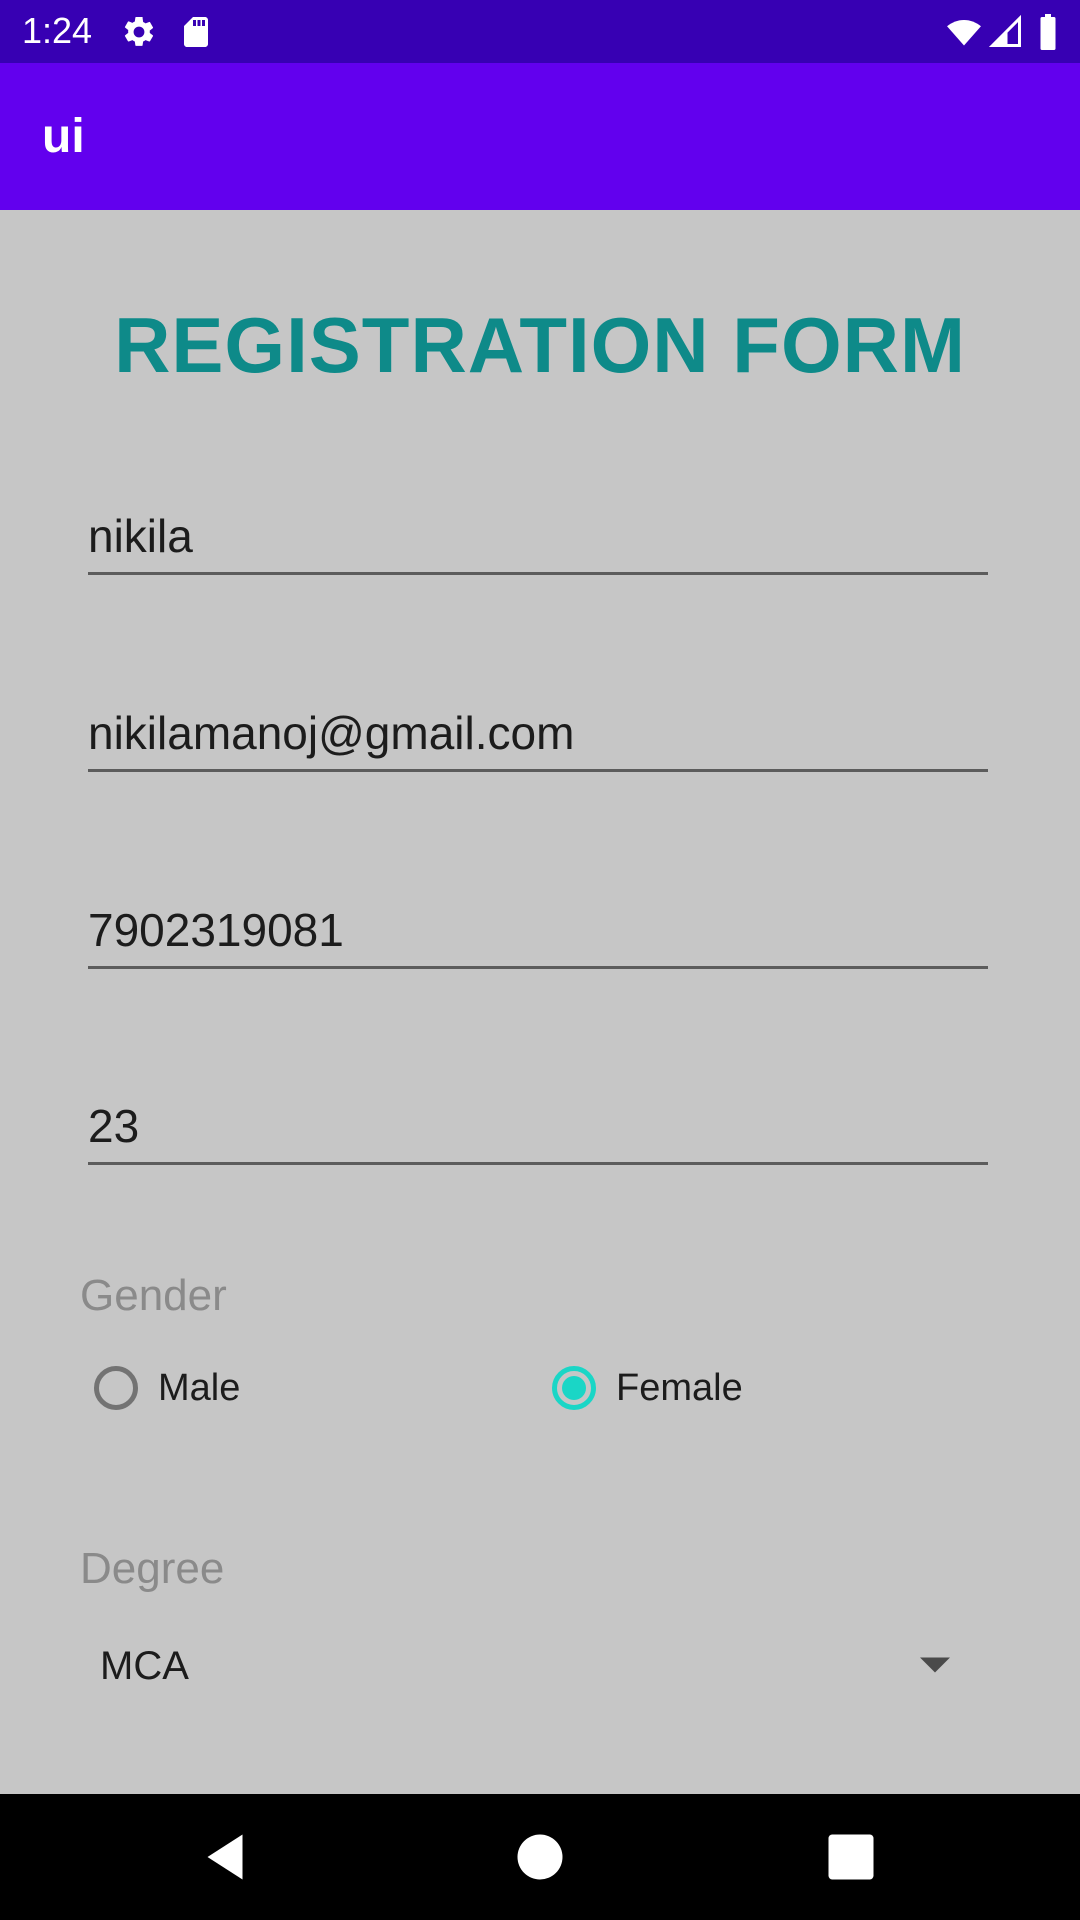 This screenshot has width=1080, height=1920. What do you see at coordinates (139, 32) in the screenshot?
I see `gear-icon` at bounding box center [139, 32].